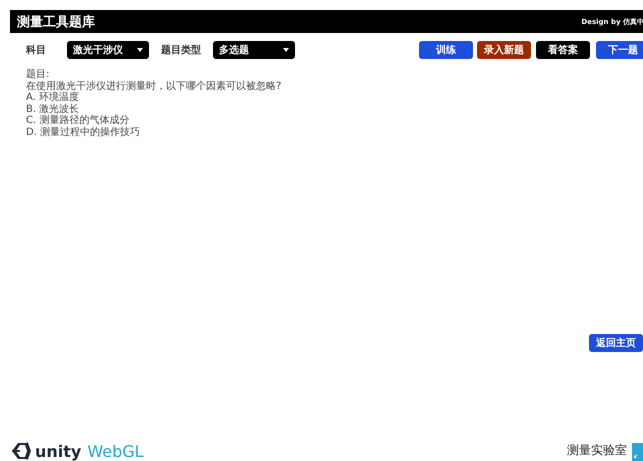 The height and width of the screenshot is (461, 643). I want to click on toolbar-button: 下一题, so click(619, 50).